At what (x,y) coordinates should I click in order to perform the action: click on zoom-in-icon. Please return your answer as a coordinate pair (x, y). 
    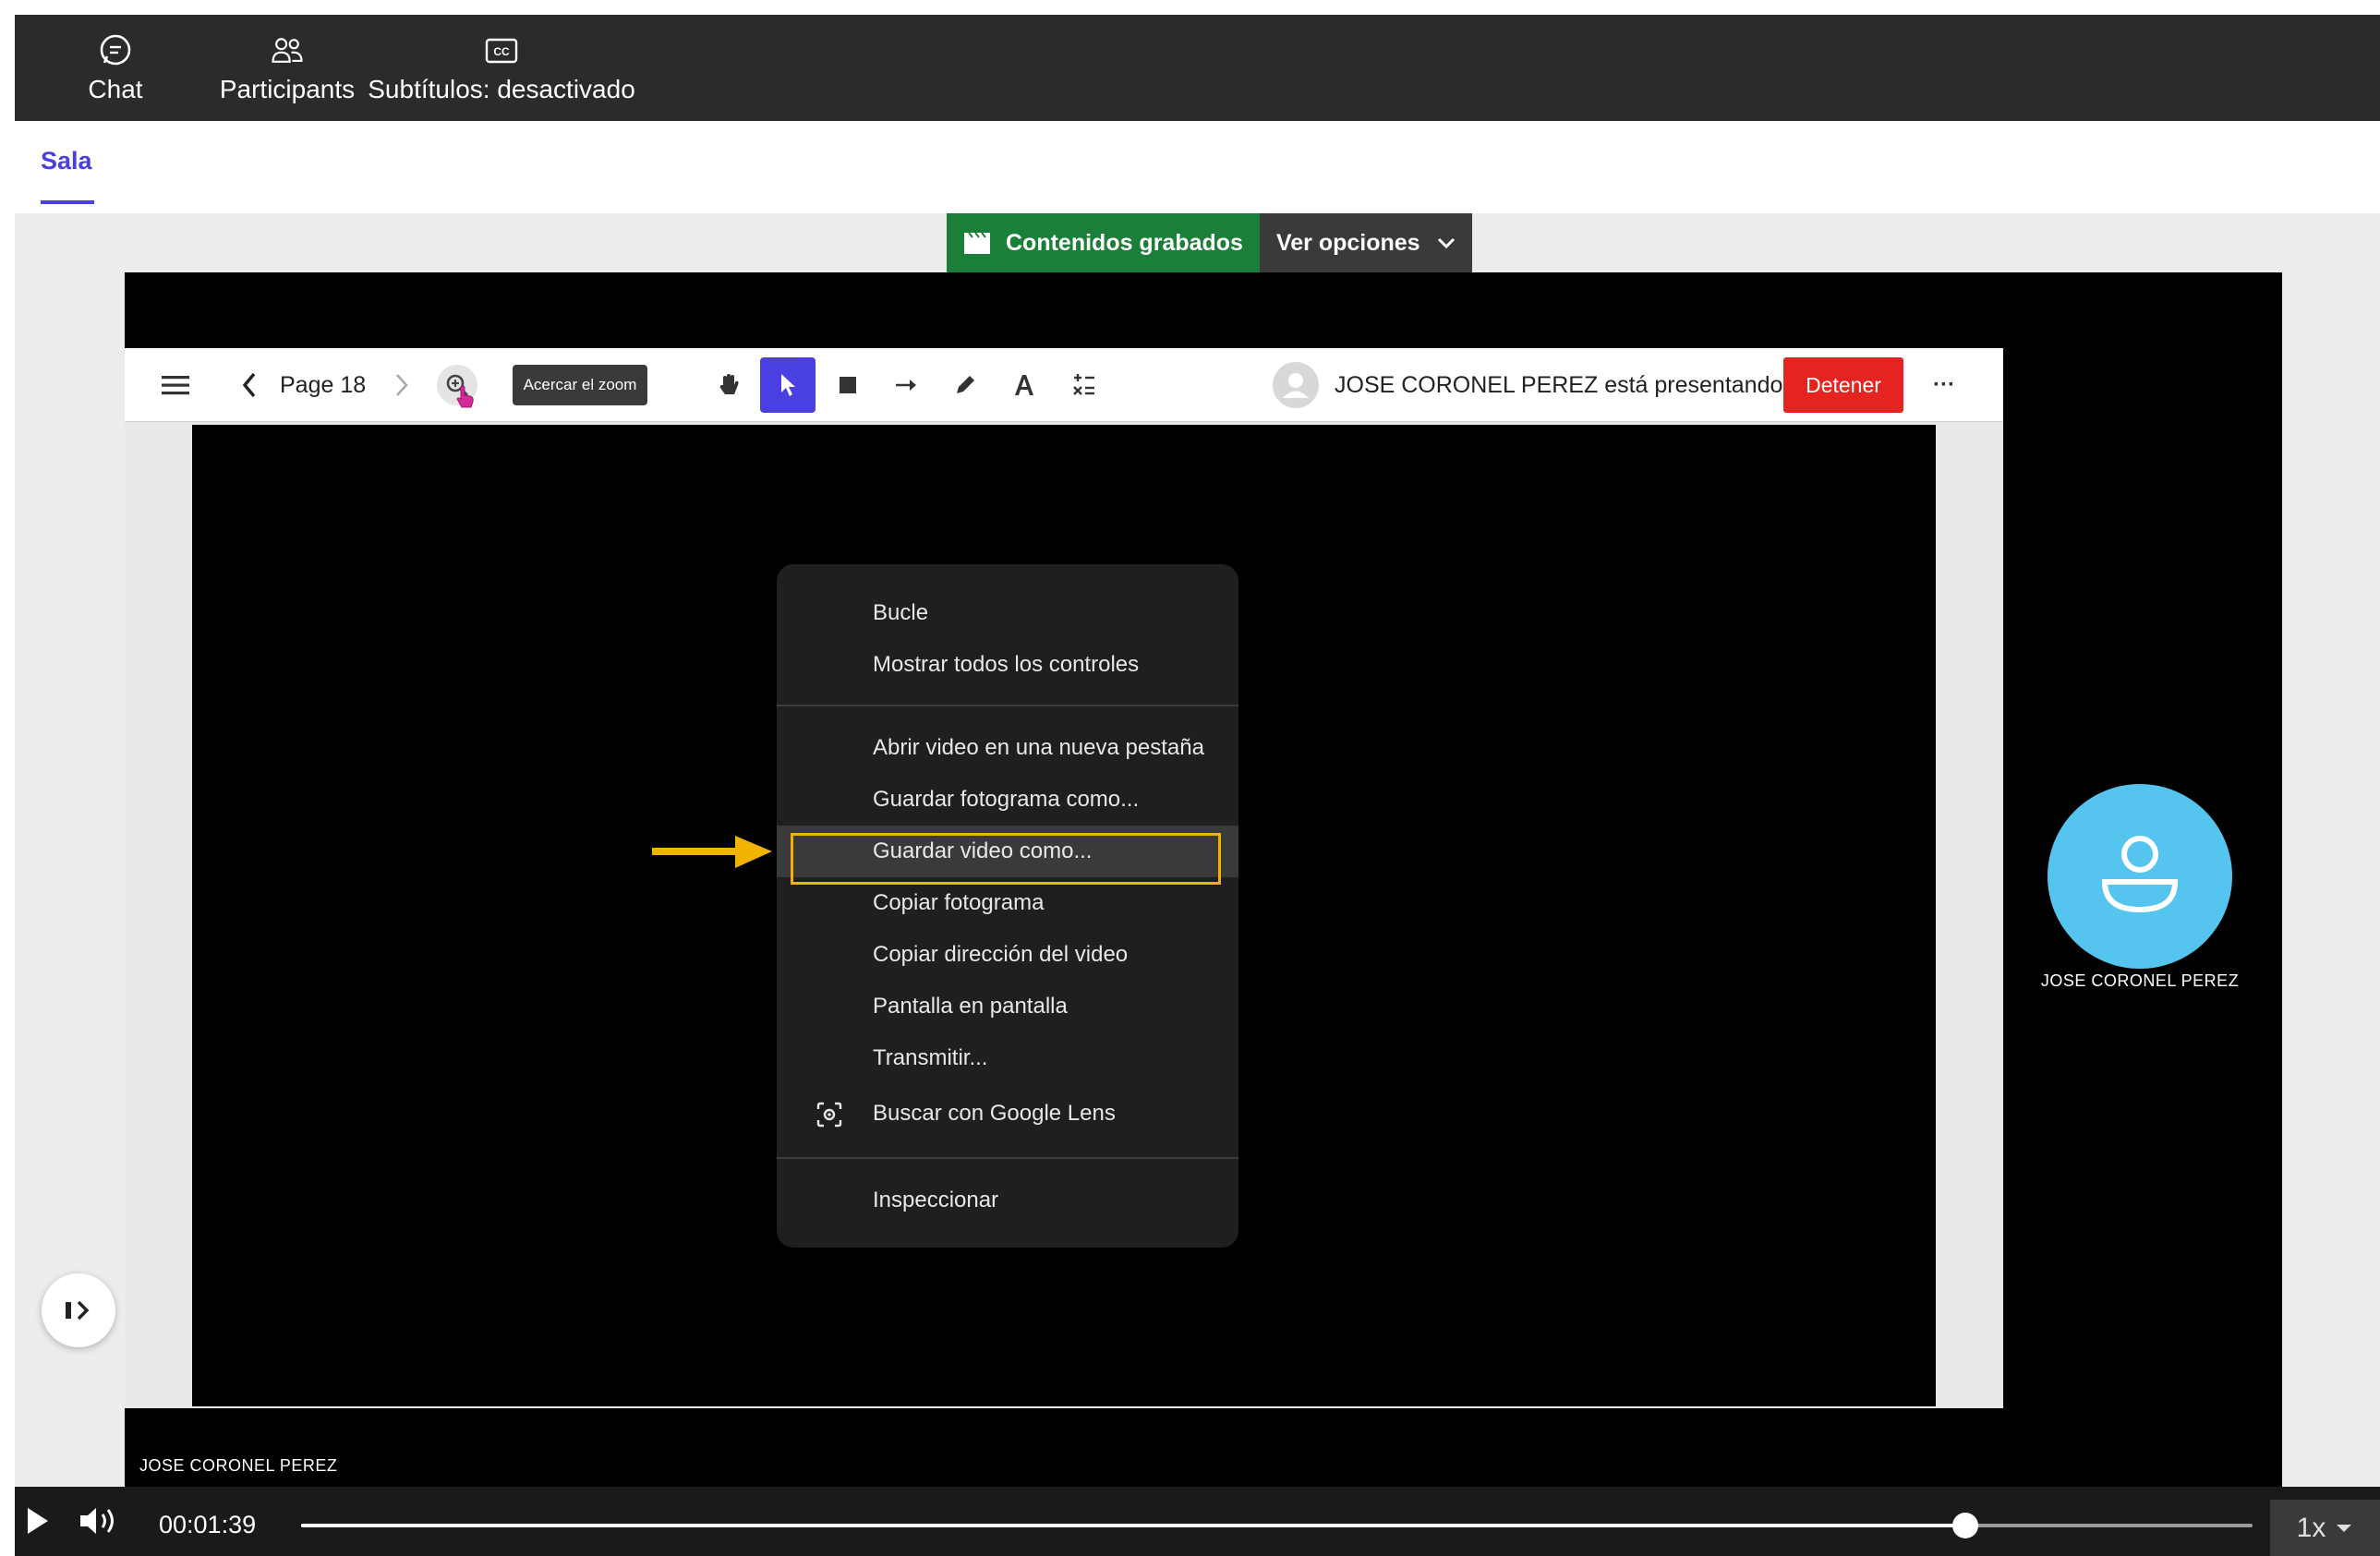
    Looking at the image, I should click on (457, 385).